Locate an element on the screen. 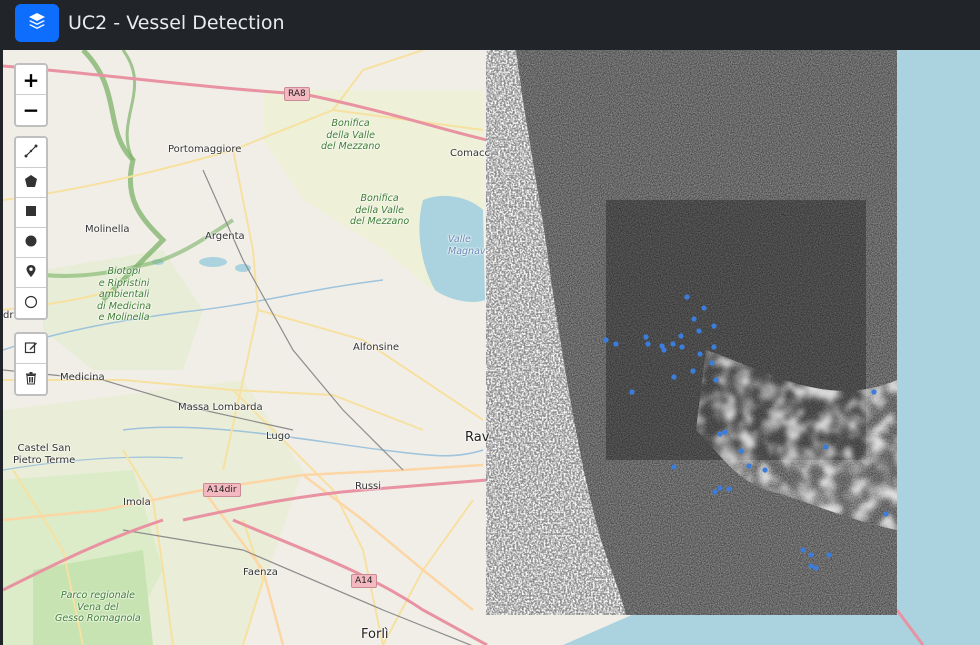 Image resolution: width=980 pixels, height=645 pixels. label-portomaggiore: Portomaggiore is located at coordinates (205, 149).